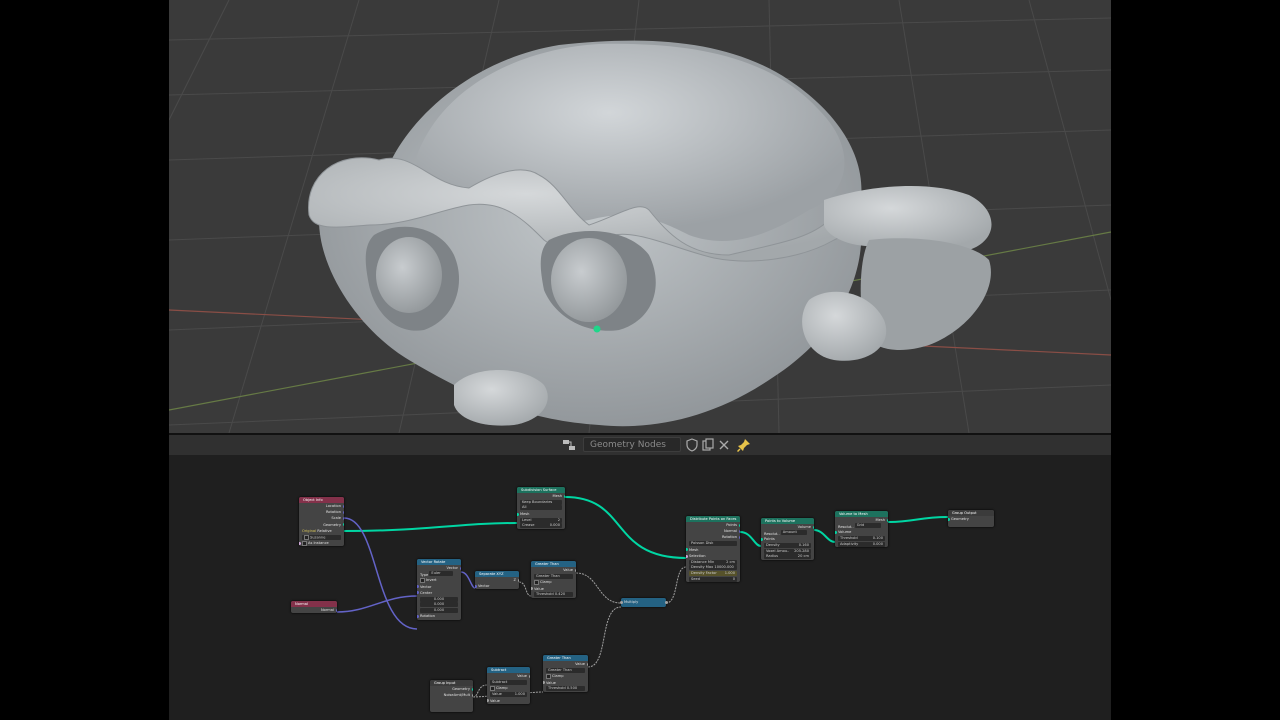 The width and height of the screenshot is (1280, 720). Describe the element at coordinates (632, 444) in the screenshot. I see `node-tree-name-field: Geometry Nodes` at that location.